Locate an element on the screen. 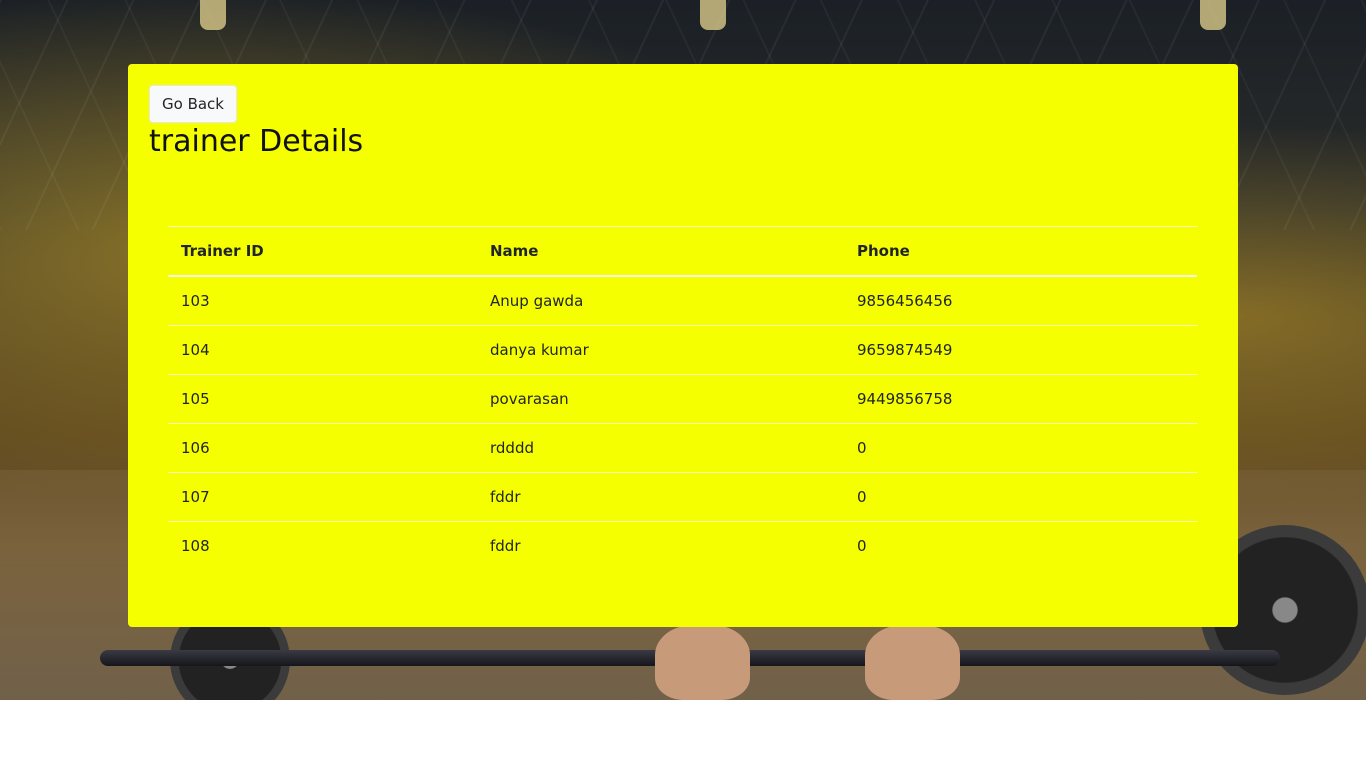 Image resolution: width=1366 pixels, height=768 pixels. trainer-id-cell: 108 is located at coordinates (322, 545).